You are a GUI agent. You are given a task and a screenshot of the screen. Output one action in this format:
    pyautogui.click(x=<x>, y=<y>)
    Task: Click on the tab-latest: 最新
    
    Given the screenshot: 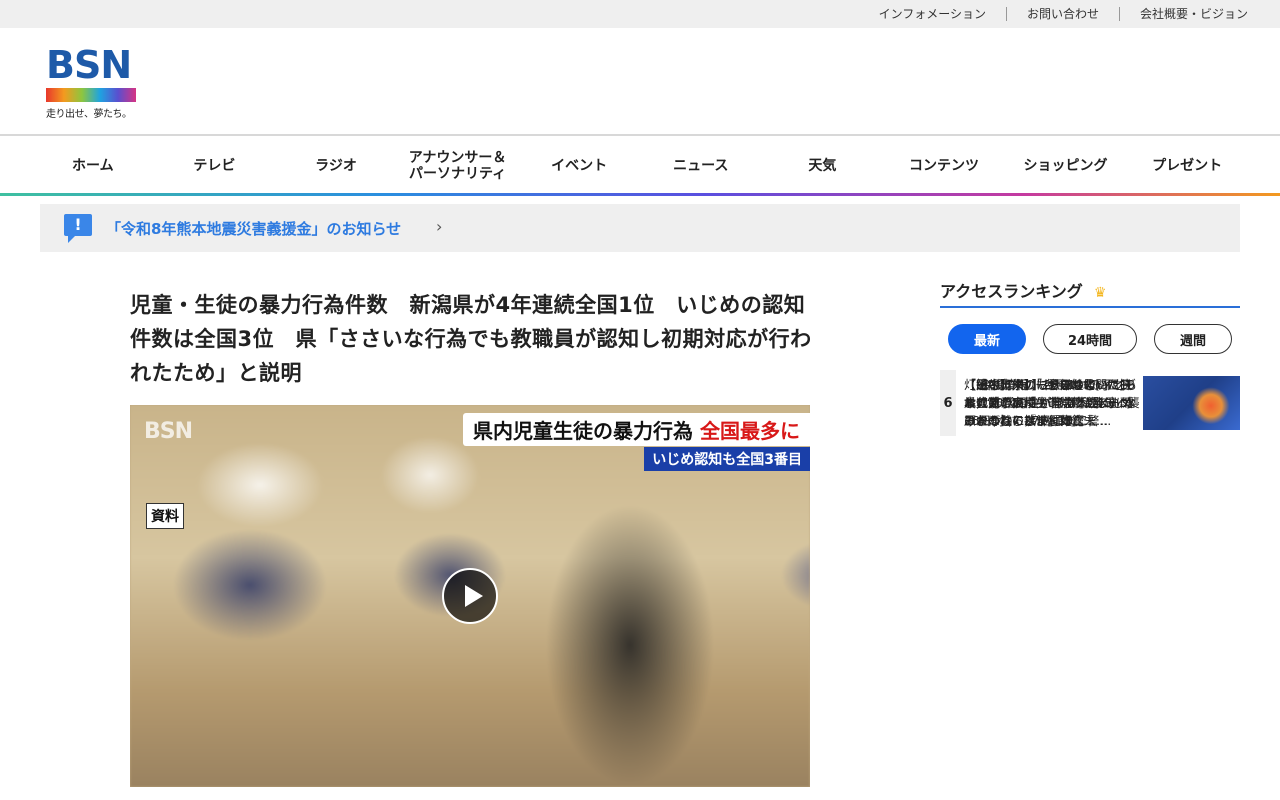 What is the action you would take?
    pyautogui.click(x=987, y=339)
    